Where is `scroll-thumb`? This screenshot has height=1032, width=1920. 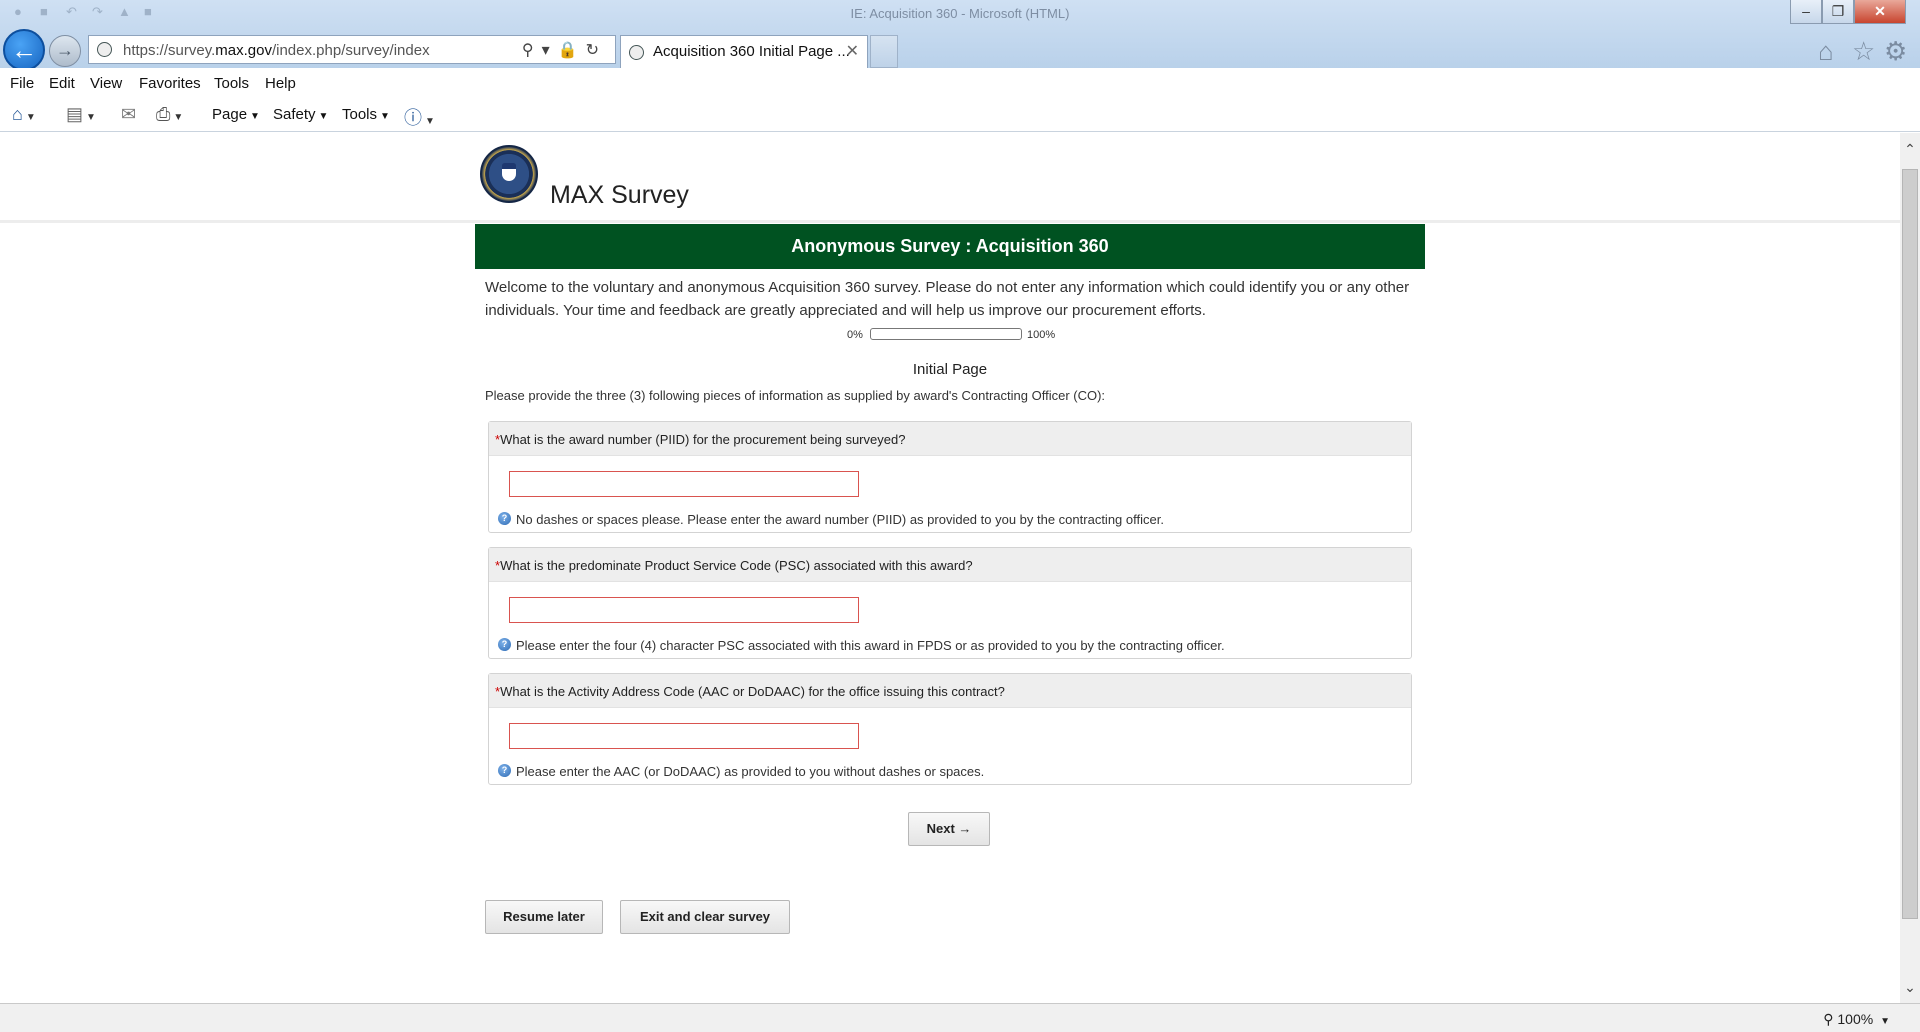
scroll-thumb is located at coordinates (1910, 544).